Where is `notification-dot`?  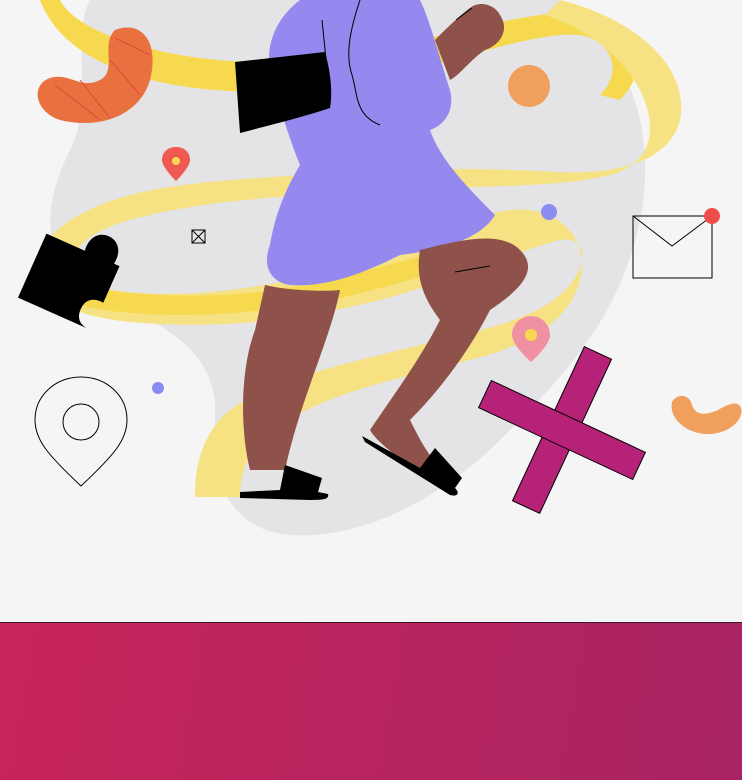 notification-dot is located at coordinates (712, 216).